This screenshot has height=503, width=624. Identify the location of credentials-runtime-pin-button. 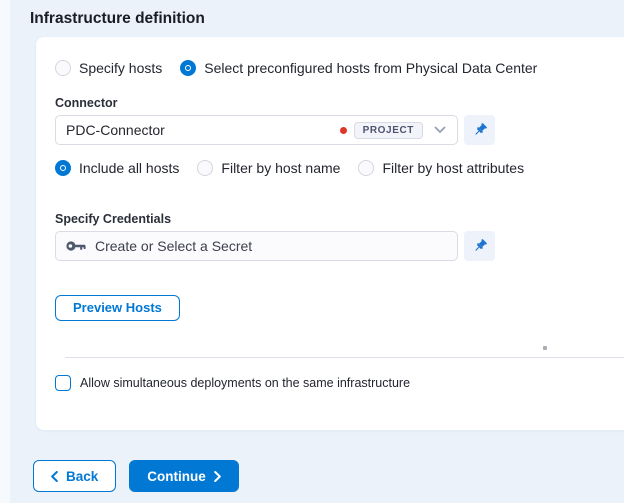
(479, 246).